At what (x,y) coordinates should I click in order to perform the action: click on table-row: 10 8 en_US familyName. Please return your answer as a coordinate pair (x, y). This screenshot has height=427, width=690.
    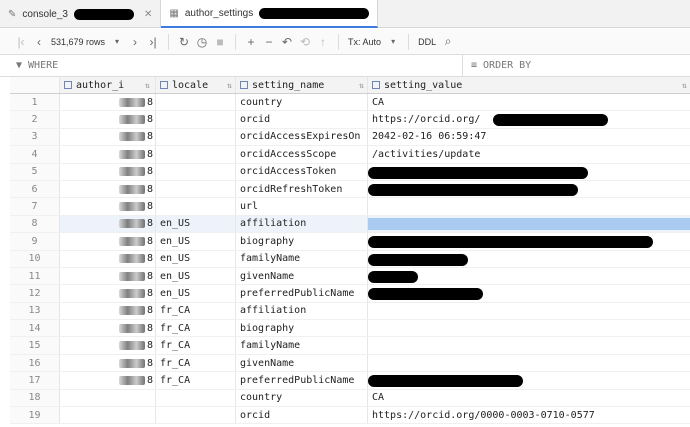
    Looking at the image, I should click on (350, 259).